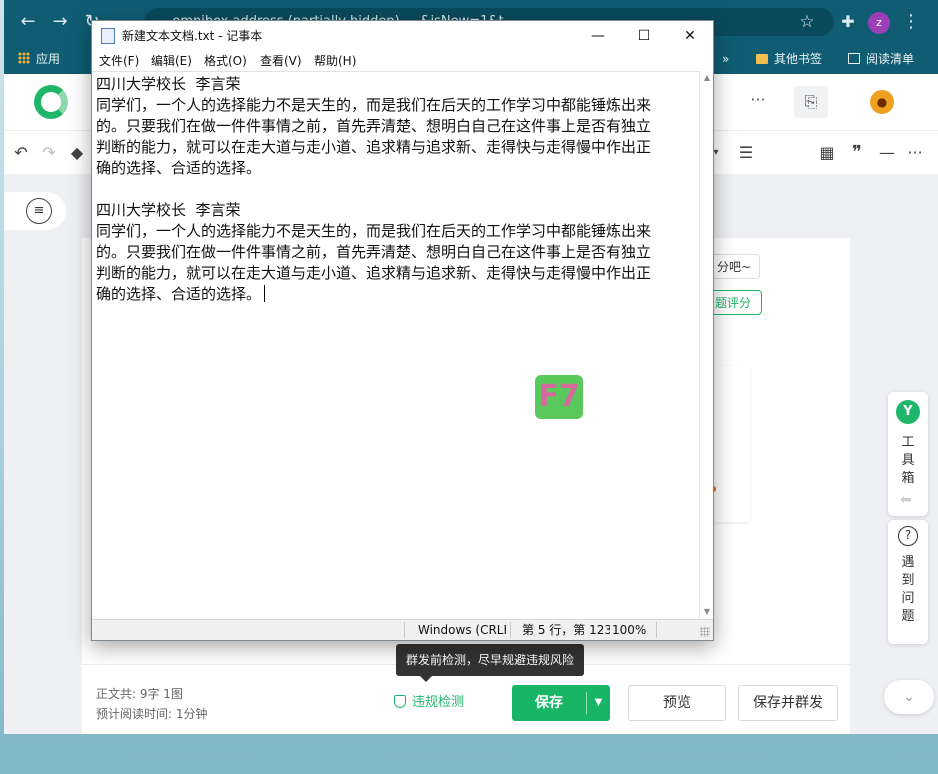 This screenshot has width=938, height=774. Describe the element at coordinates (857, 153) in the screenshot. I see `quote-icon: ❞` at that location.